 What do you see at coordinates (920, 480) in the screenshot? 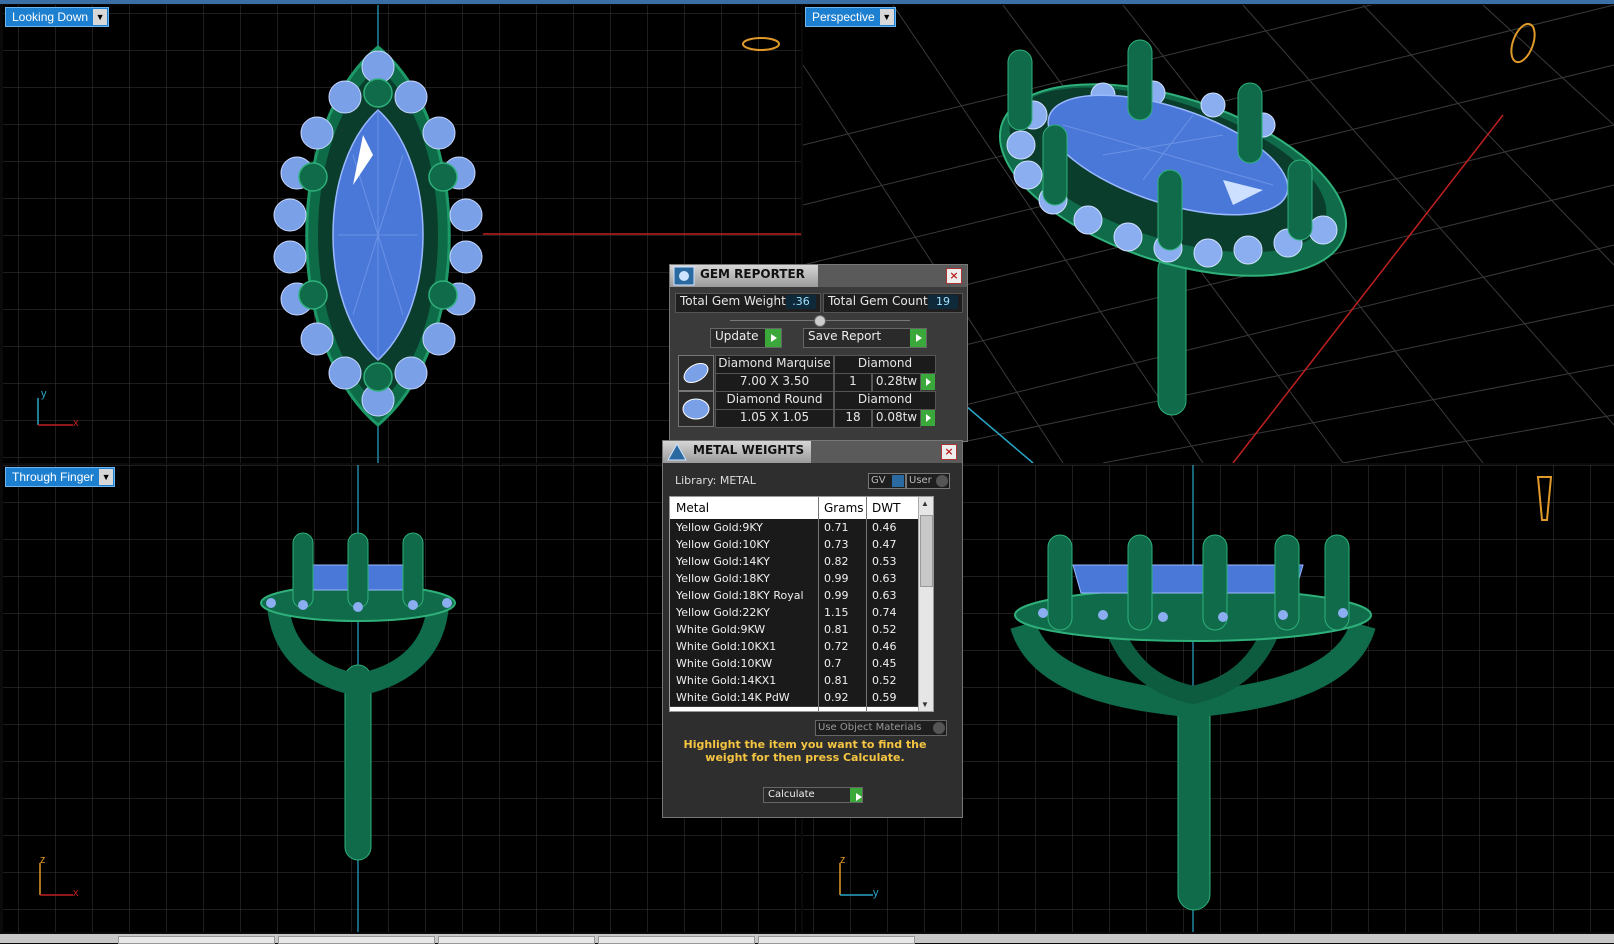
I see `user-label: User` at bounding box center [920, 480].